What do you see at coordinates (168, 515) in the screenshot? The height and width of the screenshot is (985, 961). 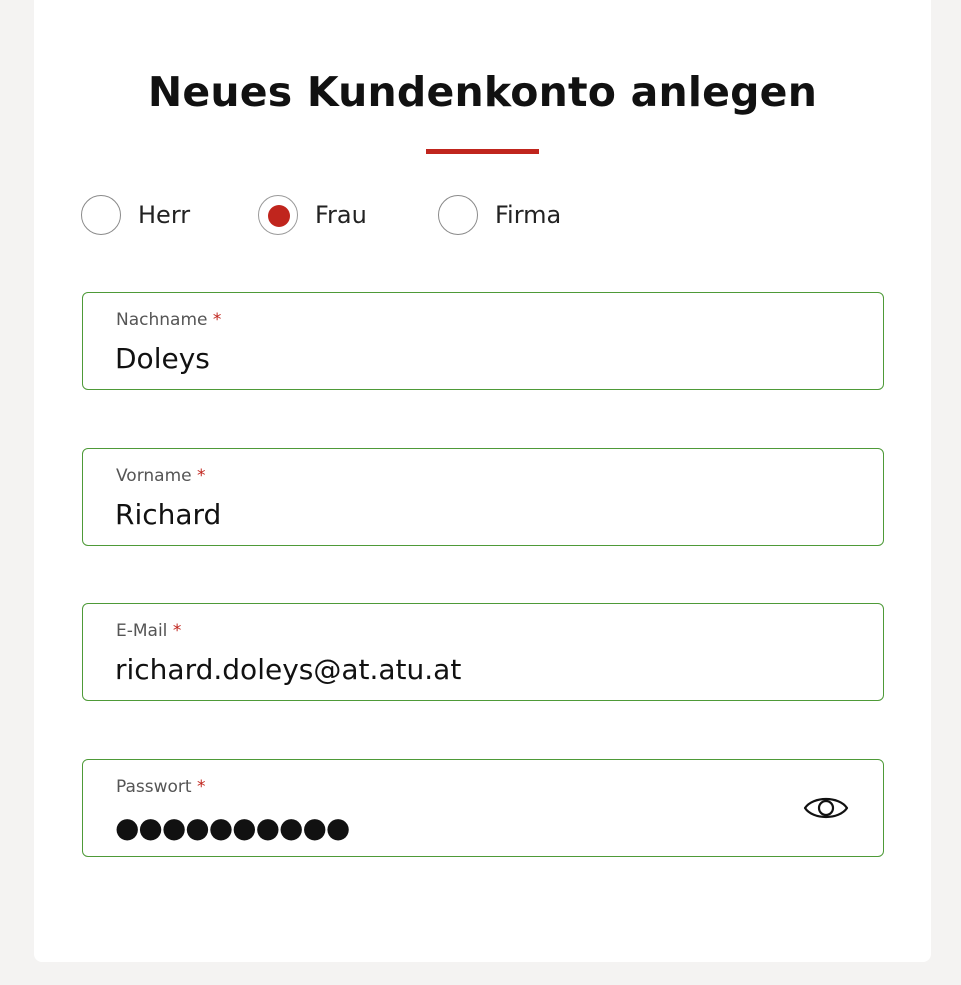 I see `firstname-input: Richard` at bounding box center [168, 515].